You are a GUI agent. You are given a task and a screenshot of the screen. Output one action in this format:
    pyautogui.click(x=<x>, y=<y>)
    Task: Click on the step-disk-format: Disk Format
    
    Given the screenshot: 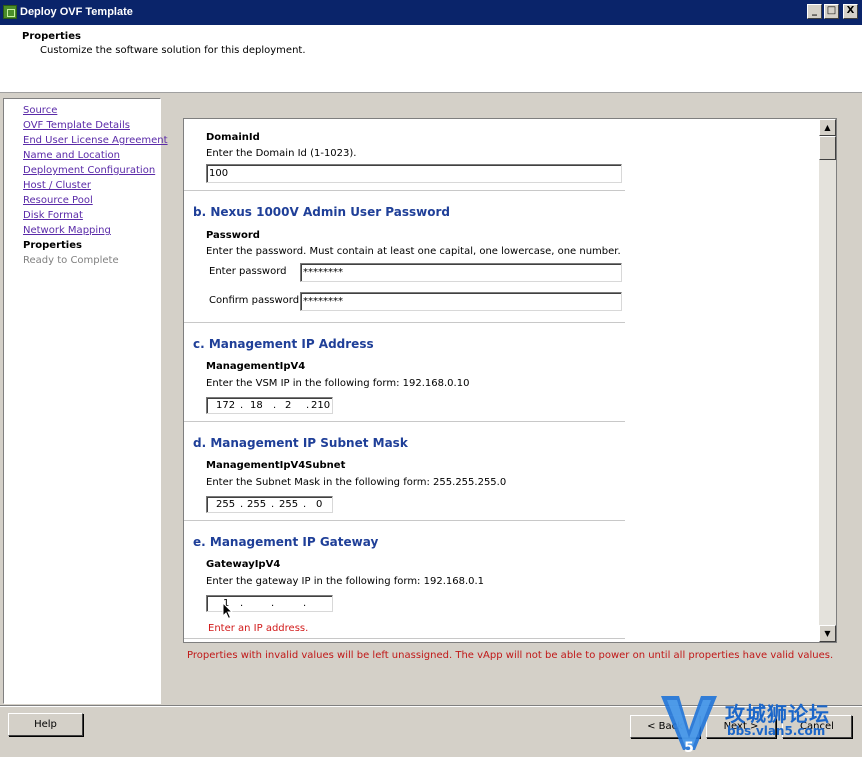 What is the action you would take?
    pyautogui.click(x=91, y=215)
    